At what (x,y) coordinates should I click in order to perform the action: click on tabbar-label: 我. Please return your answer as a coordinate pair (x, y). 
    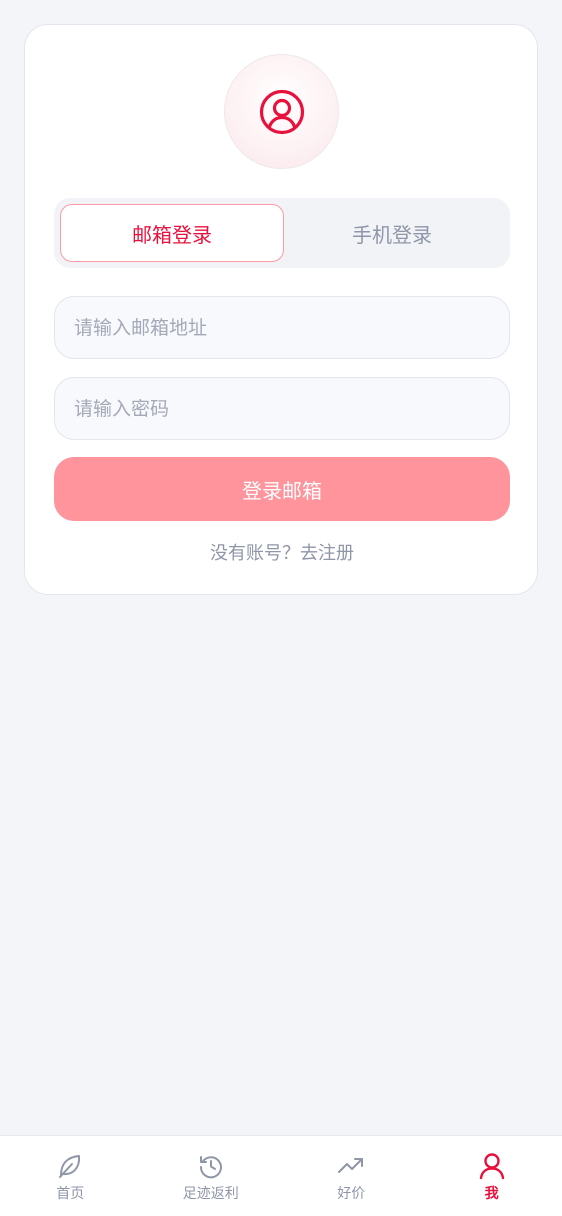
    Looking at the image, I should click on (491, 1194).